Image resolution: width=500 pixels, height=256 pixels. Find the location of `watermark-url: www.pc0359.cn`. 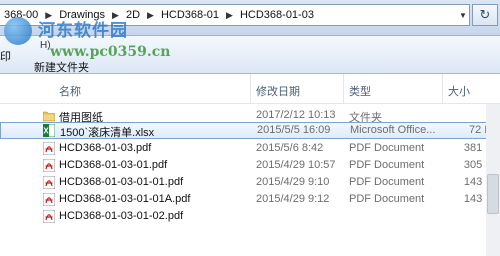

watermark-url: www.pc0359.cn is located at coordinates (110, 52).